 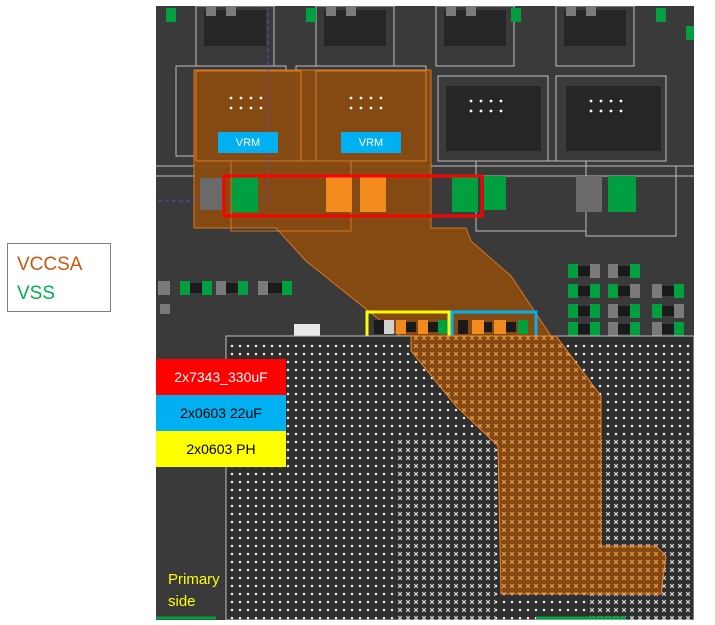 I want to click on vrm-label-2: VRM, so click(x=371, y=142).